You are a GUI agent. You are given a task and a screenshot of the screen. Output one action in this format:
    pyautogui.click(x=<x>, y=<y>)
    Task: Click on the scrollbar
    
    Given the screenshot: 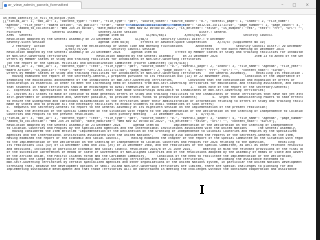 What is the action you would take?
    pyautogui.click(x=318, y=120)
    